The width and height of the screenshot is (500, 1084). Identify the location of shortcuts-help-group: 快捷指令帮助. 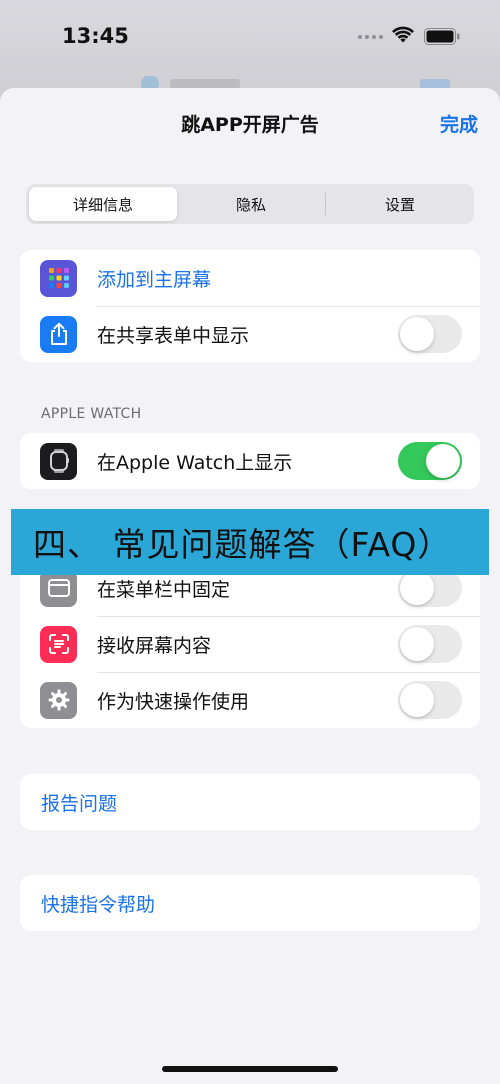
(250, 903).